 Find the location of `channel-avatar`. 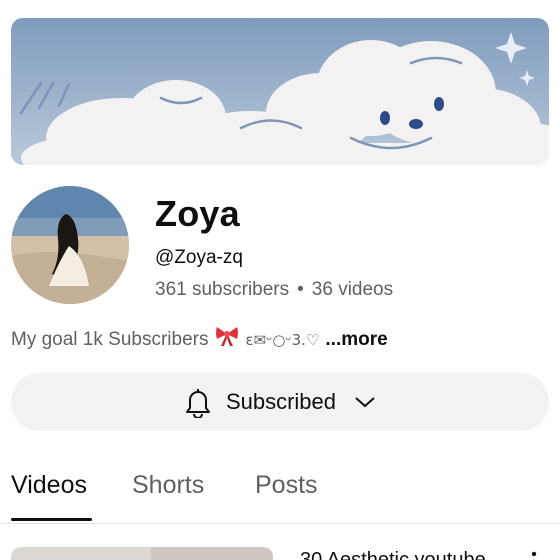

channel-avatar is located at coordinates (70, 245).